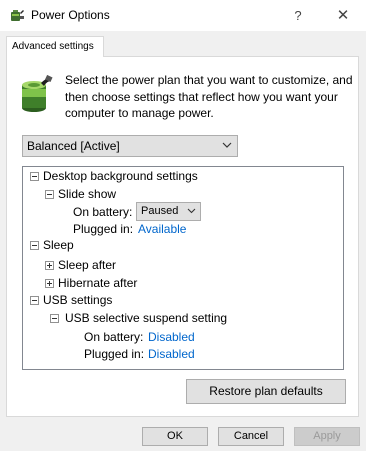  I want to click on help-button: ?, so click(298, 16).